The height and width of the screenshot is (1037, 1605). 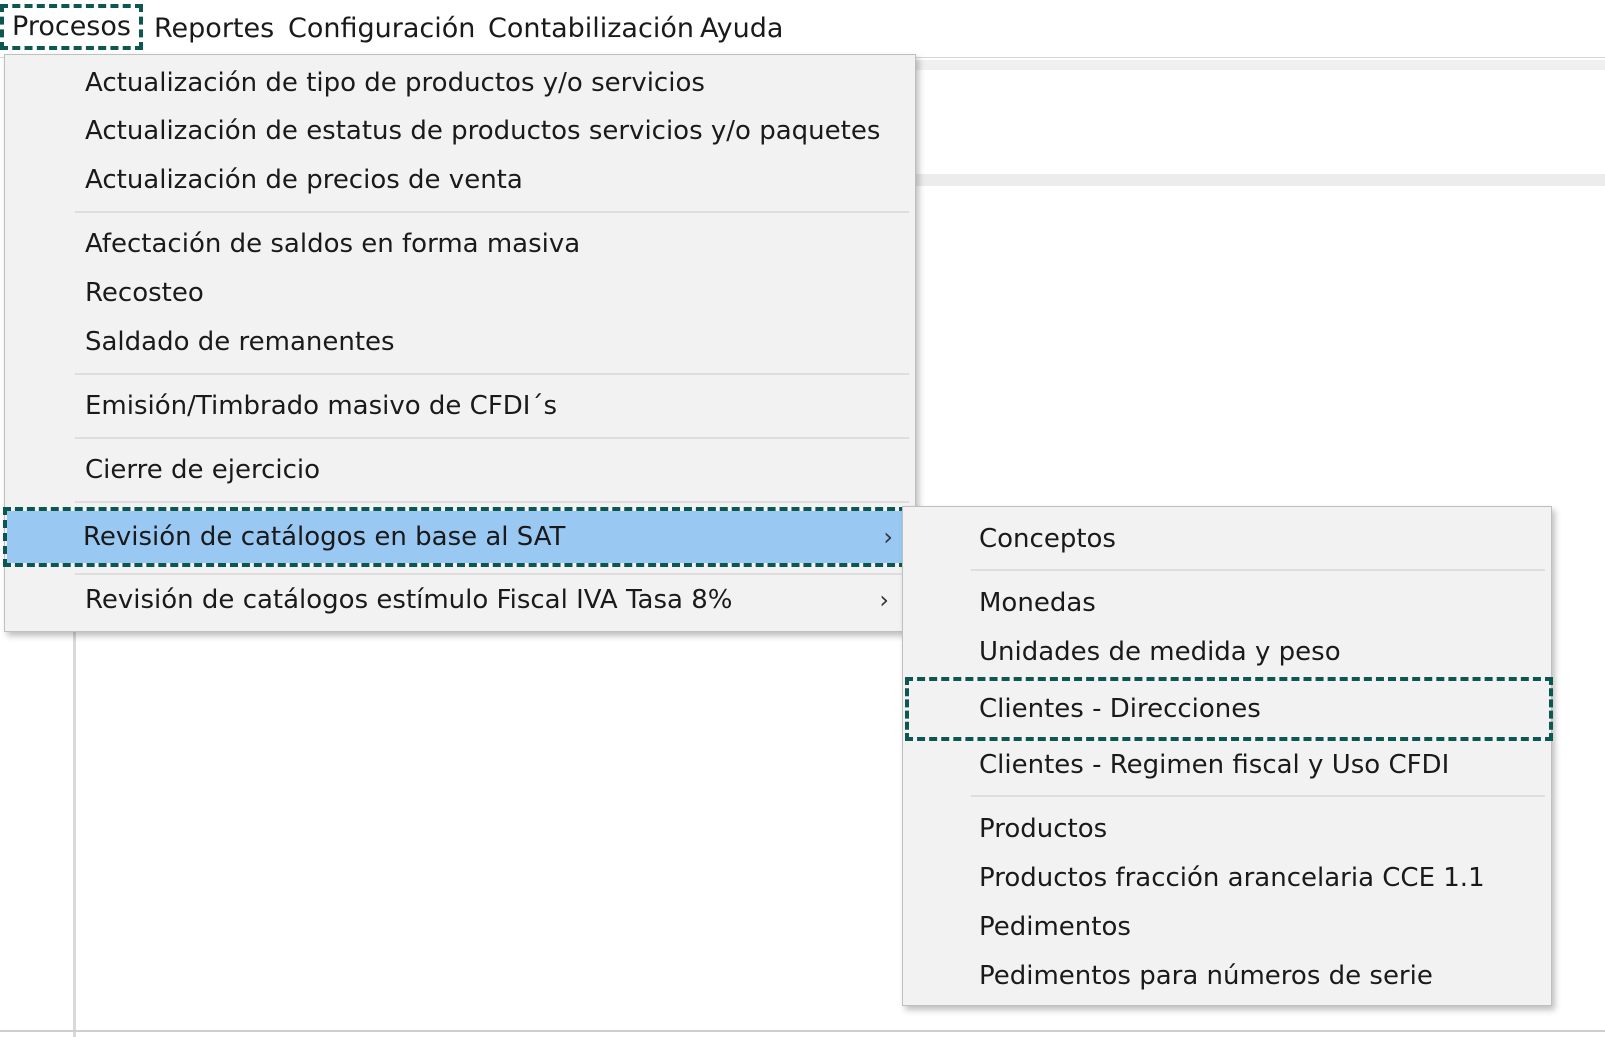 What do you see at coordinates (304, 180) in the screenshot?
I see `menu-item-label: Actualización de precios de venta` at bounding box center [304, 180].